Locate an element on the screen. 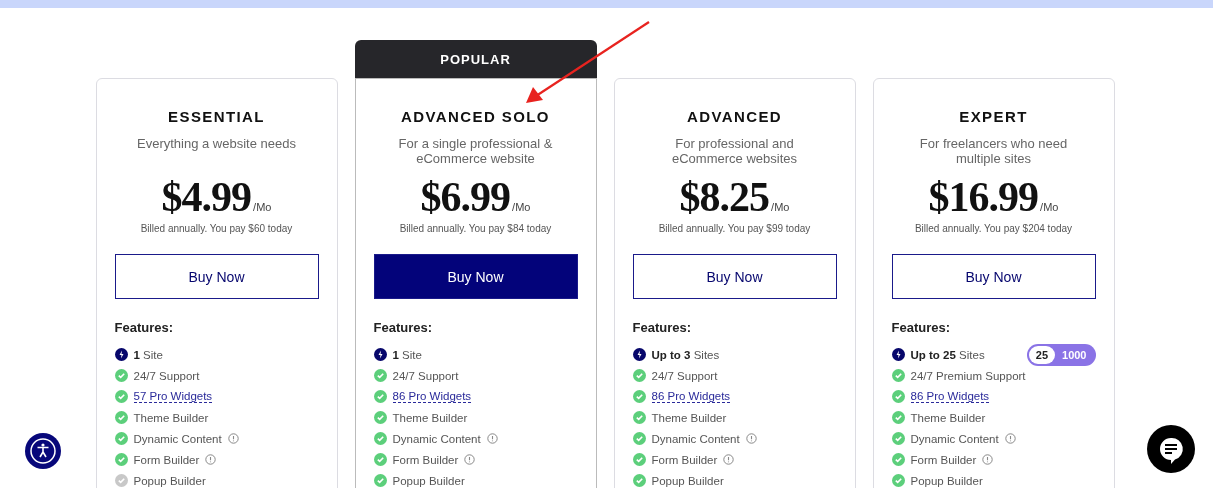 The width and height of the screenshot is (1213, 488). feature-text: 24/7 Premium Support is located at coordinates (968, 375).